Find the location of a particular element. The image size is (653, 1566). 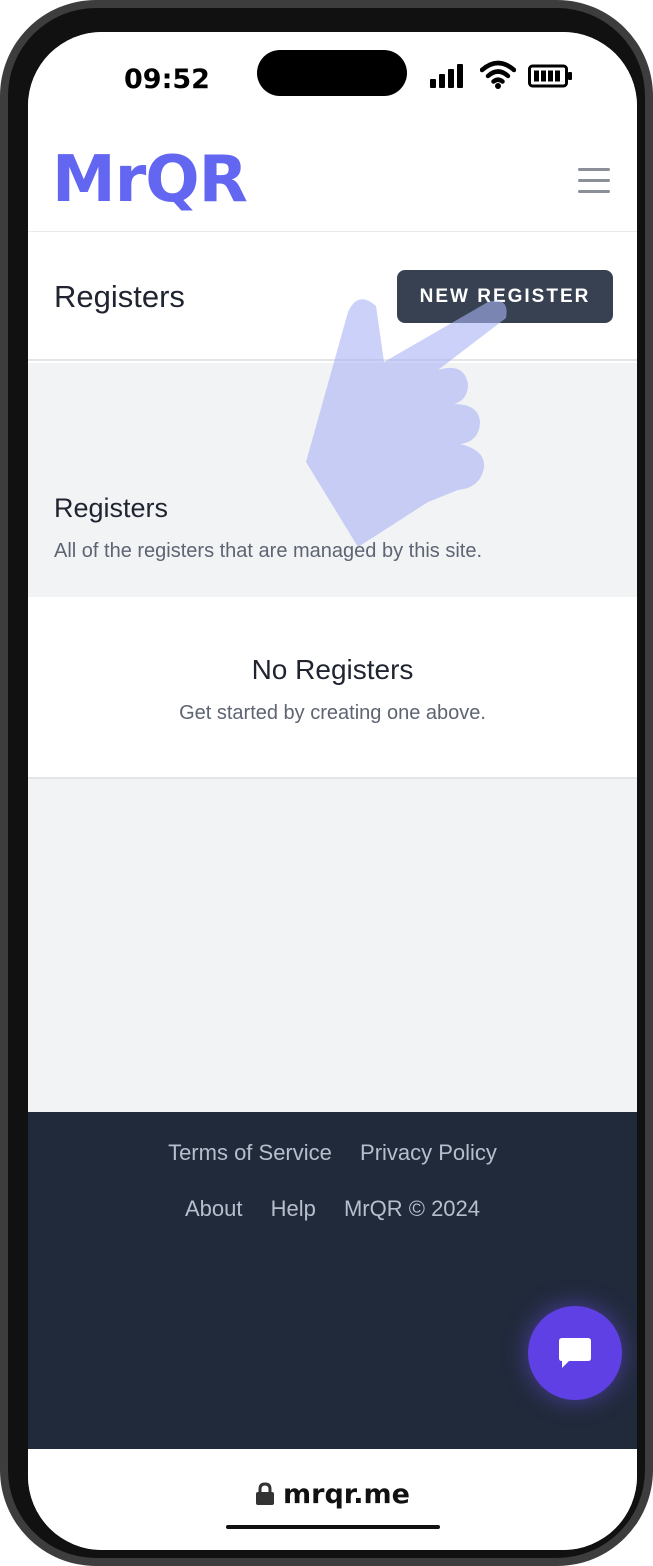

privacy-policy-link: Privacy Policy is located at coordinates (428, 1152).